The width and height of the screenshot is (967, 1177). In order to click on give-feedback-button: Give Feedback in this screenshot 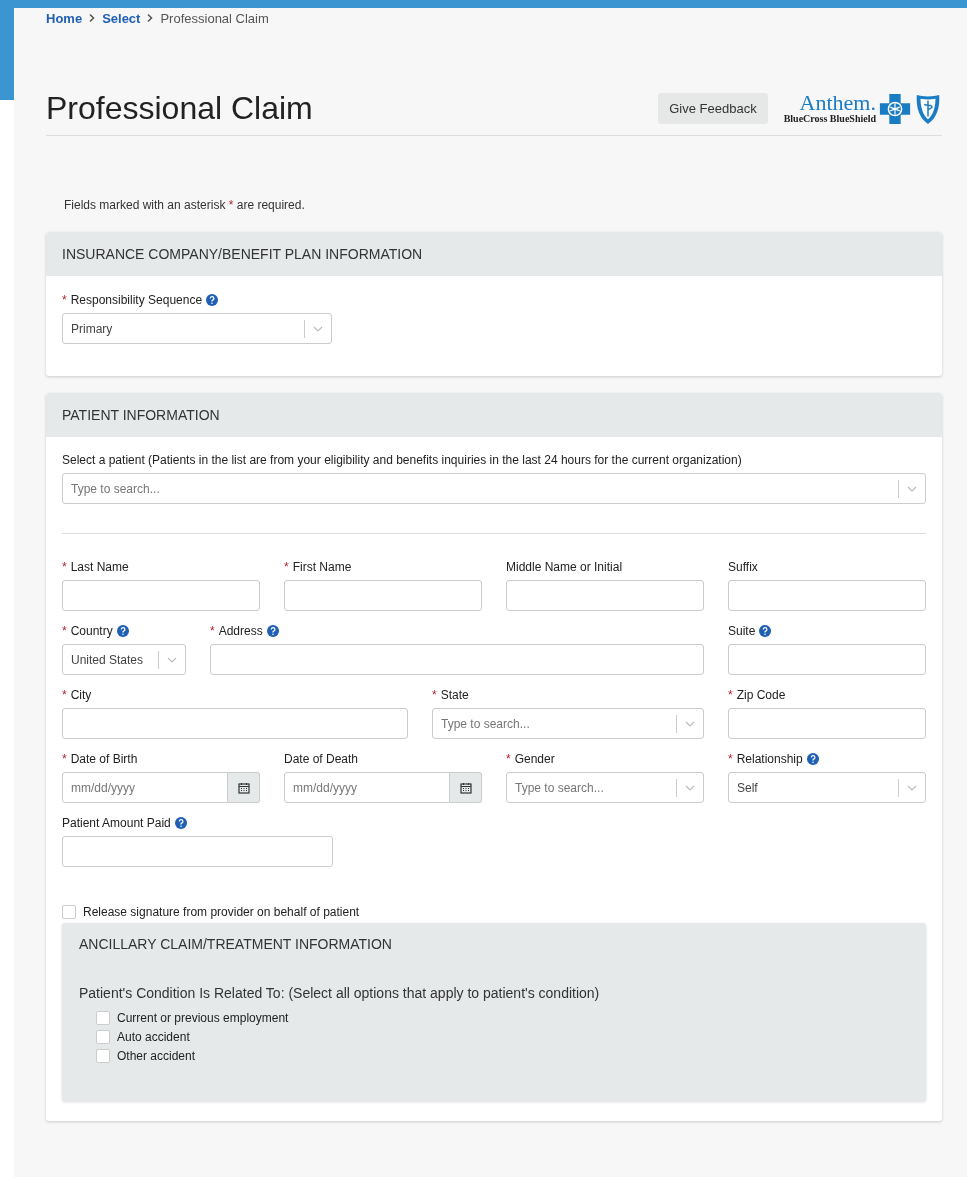, I will do `click(713, 108)`.